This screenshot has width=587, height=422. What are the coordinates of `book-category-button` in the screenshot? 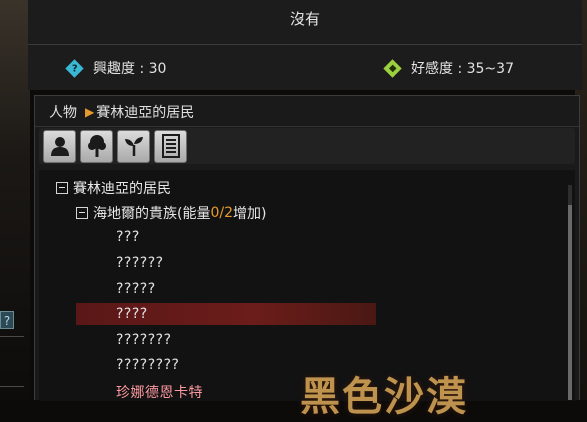 It's located at (170, 146).